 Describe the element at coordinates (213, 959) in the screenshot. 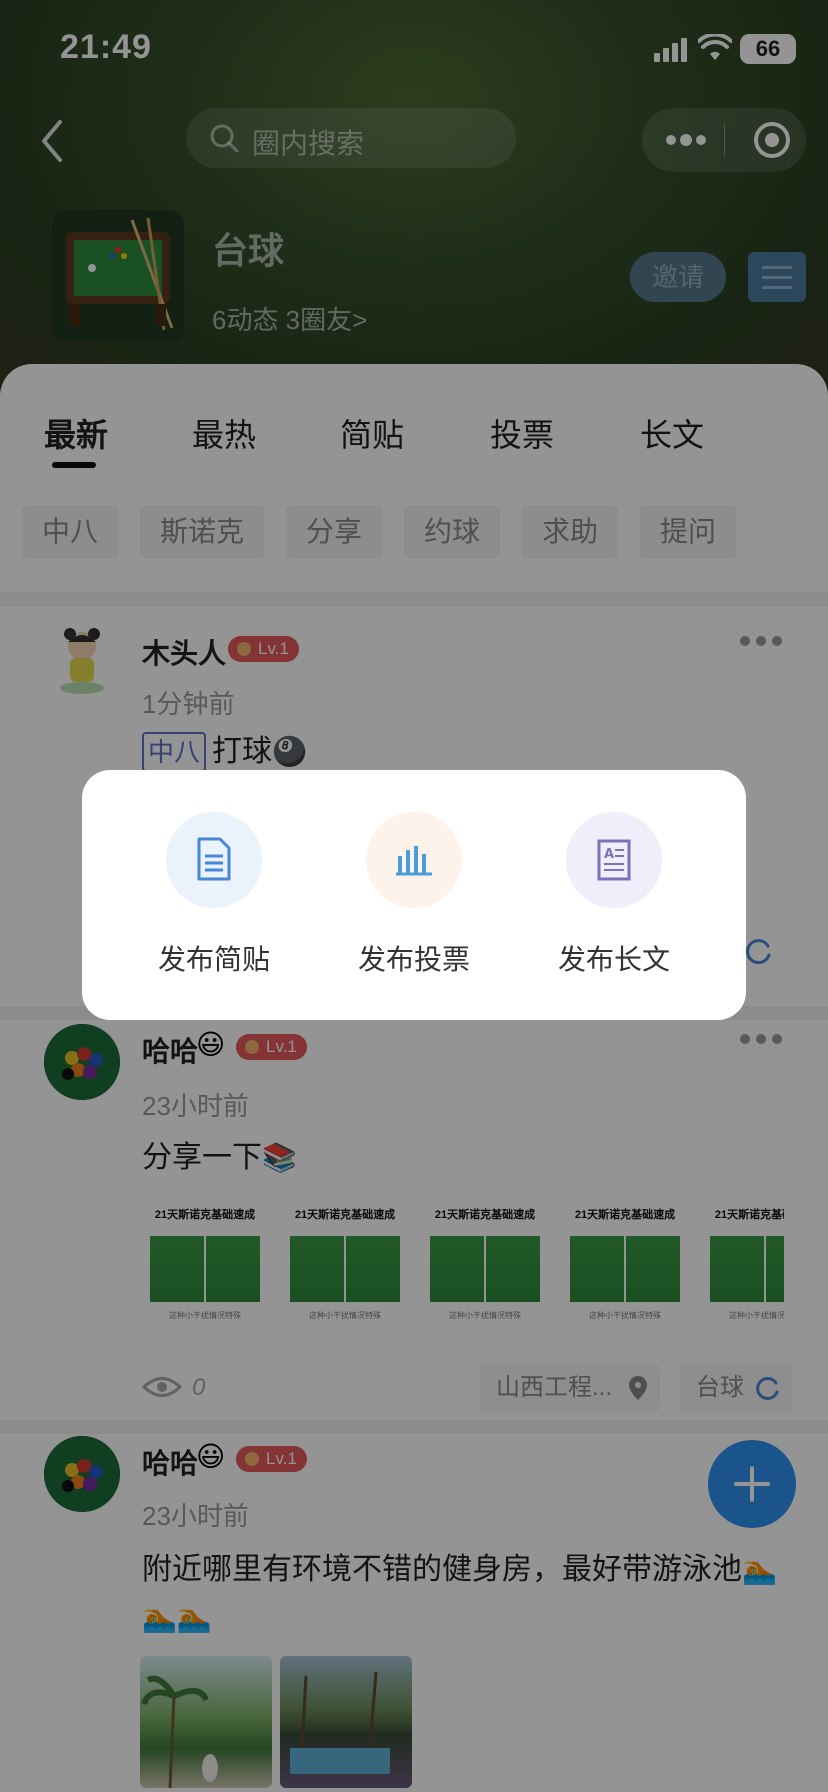

I see `popup-label: 发布简贴` at that location.